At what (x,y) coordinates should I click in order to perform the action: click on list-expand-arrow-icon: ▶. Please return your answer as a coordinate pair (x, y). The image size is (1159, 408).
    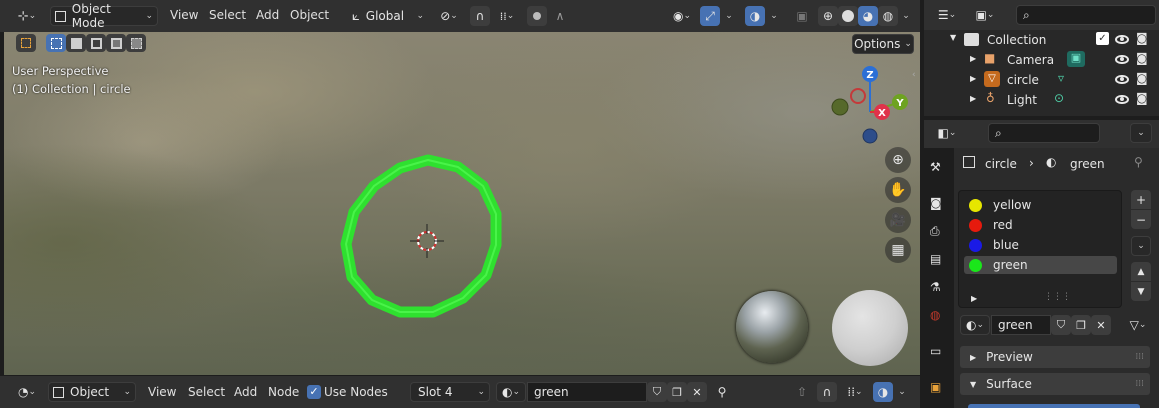
    Looking at the image, I should click on (974, 298).